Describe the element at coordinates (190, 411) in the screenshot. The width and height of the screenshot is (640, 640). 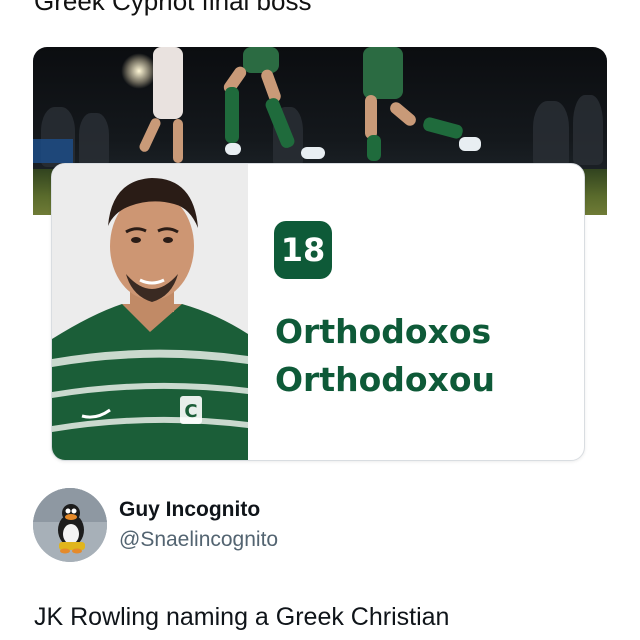
I see `svg-text: C` at that location.